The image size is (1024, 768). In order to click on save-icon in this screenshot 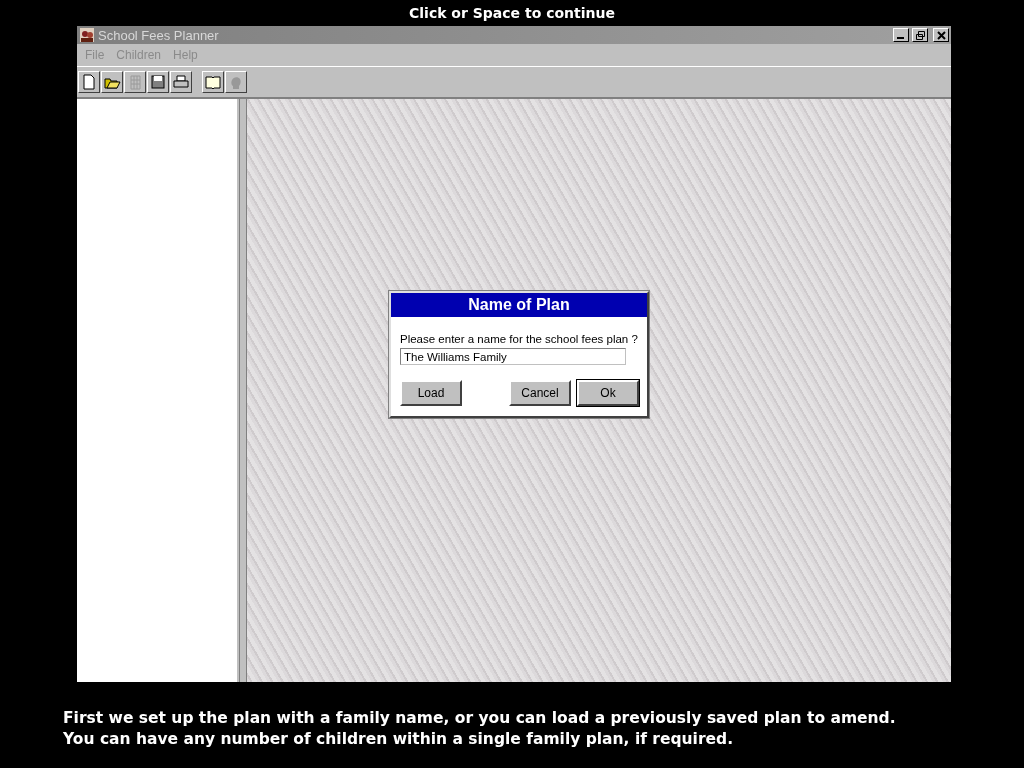, I will do `click(158, 82)`.